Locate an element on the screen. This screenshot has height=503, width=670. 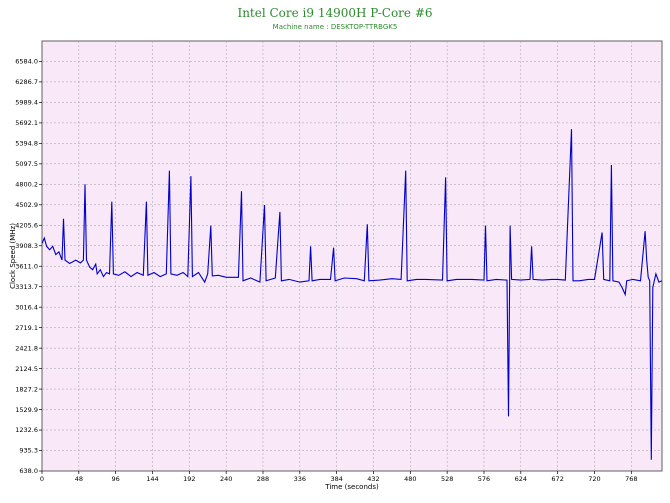
y-tick-label: 5989.4 is located at coordinates (26, 103).